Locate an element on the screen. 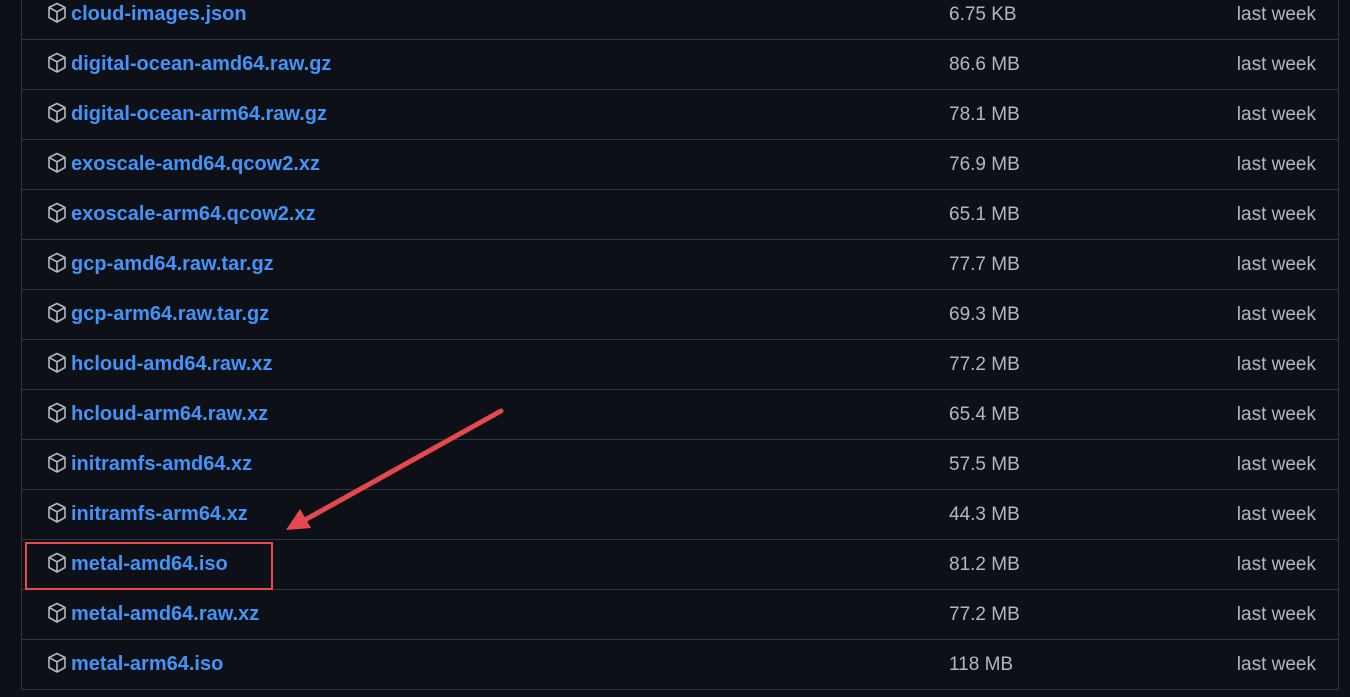 The image size is (1350, 697). asset-size: 69.3 MB is located at coordinates (984, 314).